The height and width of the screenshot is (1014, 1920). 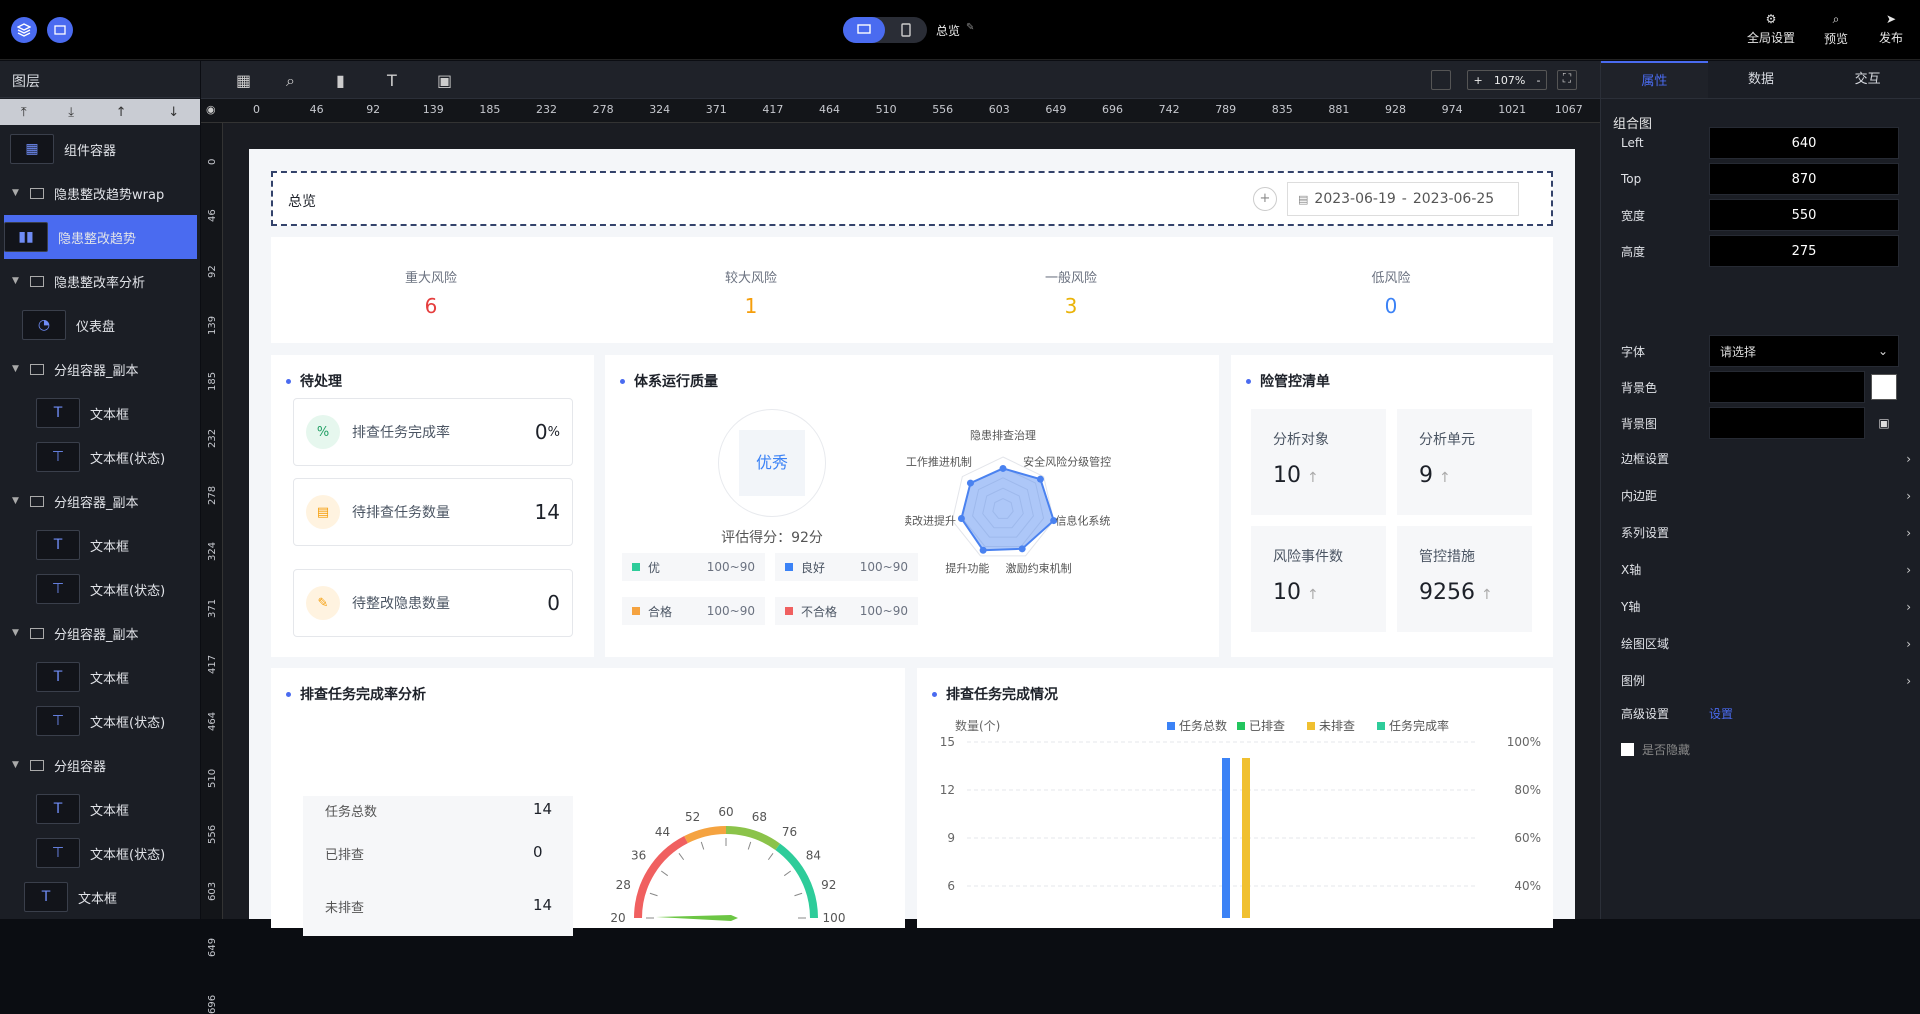 What do you see at coordinates (211, 109) in the screenshot?
I see `eye-icon: ◉` at bounding box center [211, 109].